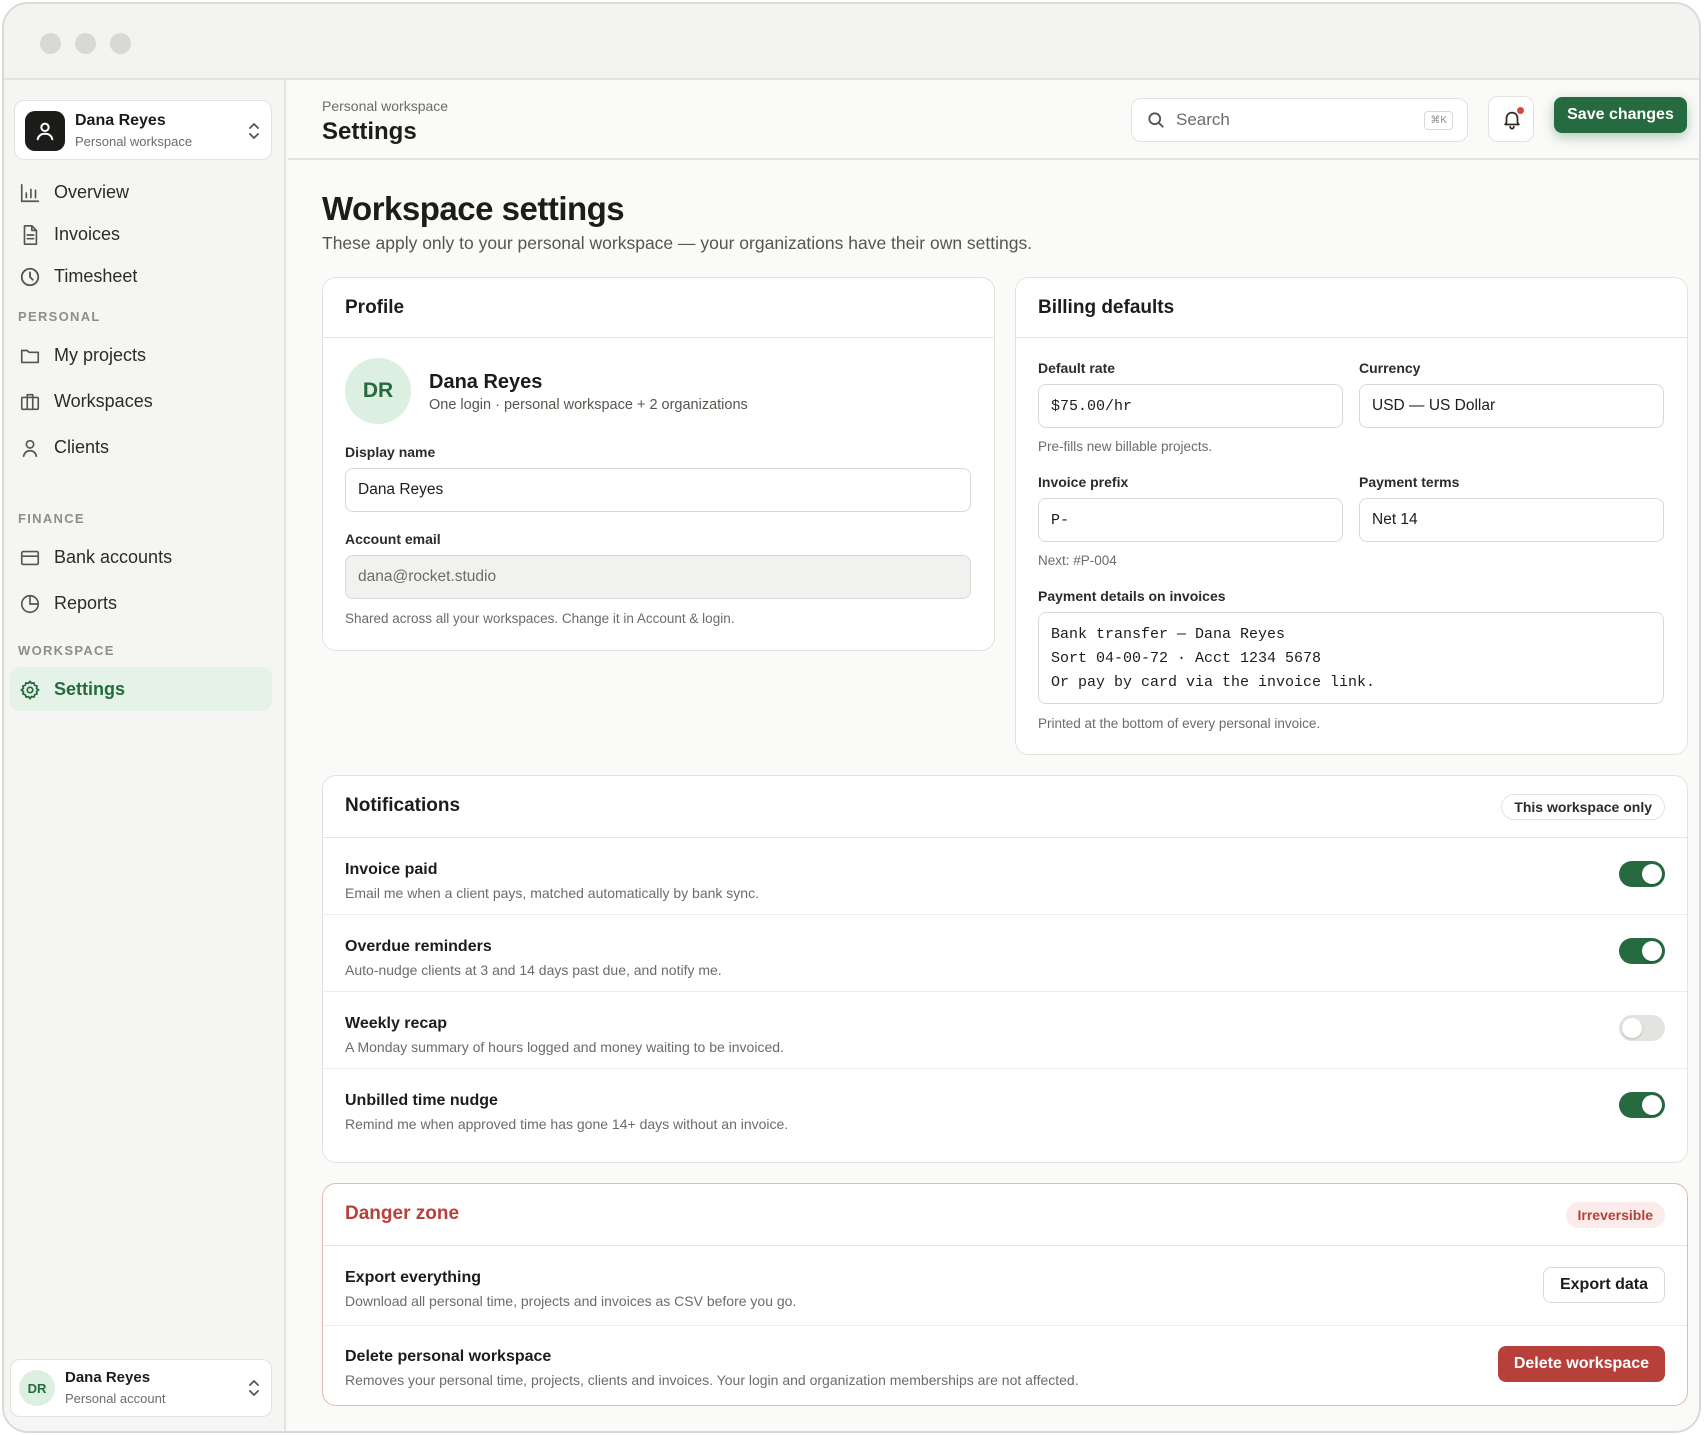 The image size is (1704, 1435). What do you see at coordinates (385, 106) in the screenshot?
I see `breadcrumb: Personal workspace` at bounding box center [385, 106].